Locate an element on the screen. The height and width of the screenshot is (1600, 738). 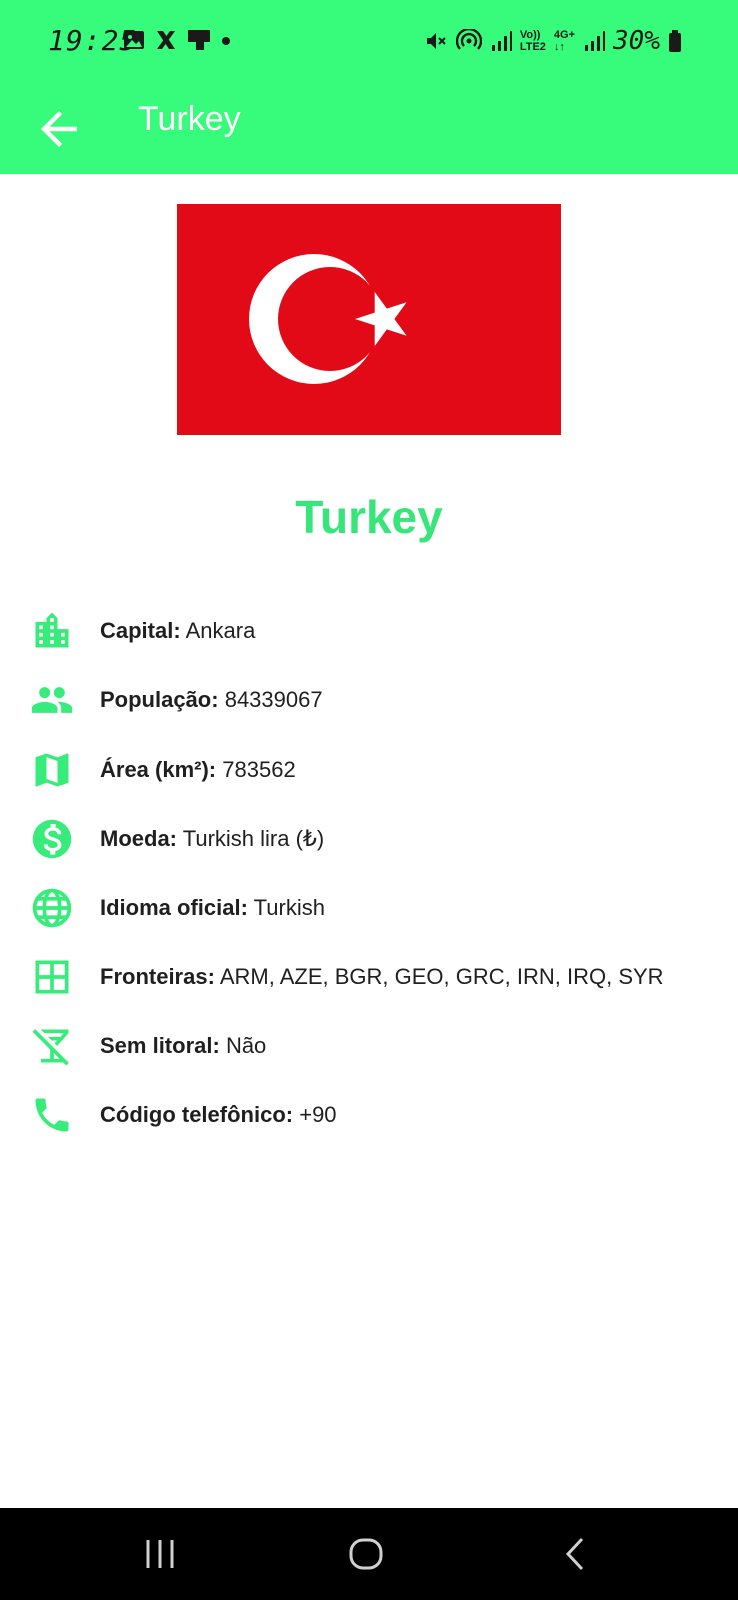
system-back-icon is located at coordinates (576, 1554).